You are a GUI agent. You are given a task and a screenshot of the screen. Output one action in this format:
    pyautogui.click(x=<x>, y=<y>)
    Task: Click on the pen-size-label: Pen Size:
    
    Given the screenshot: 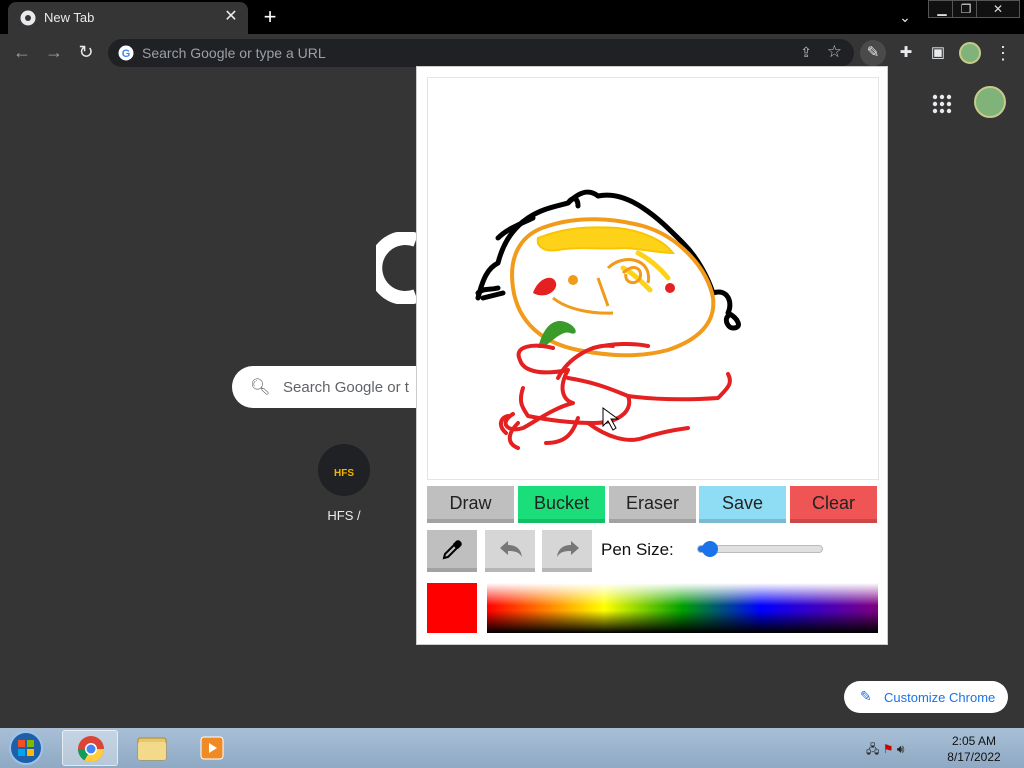 What is the action you would take?
    pyautogui.click(x=637, y=549)
    